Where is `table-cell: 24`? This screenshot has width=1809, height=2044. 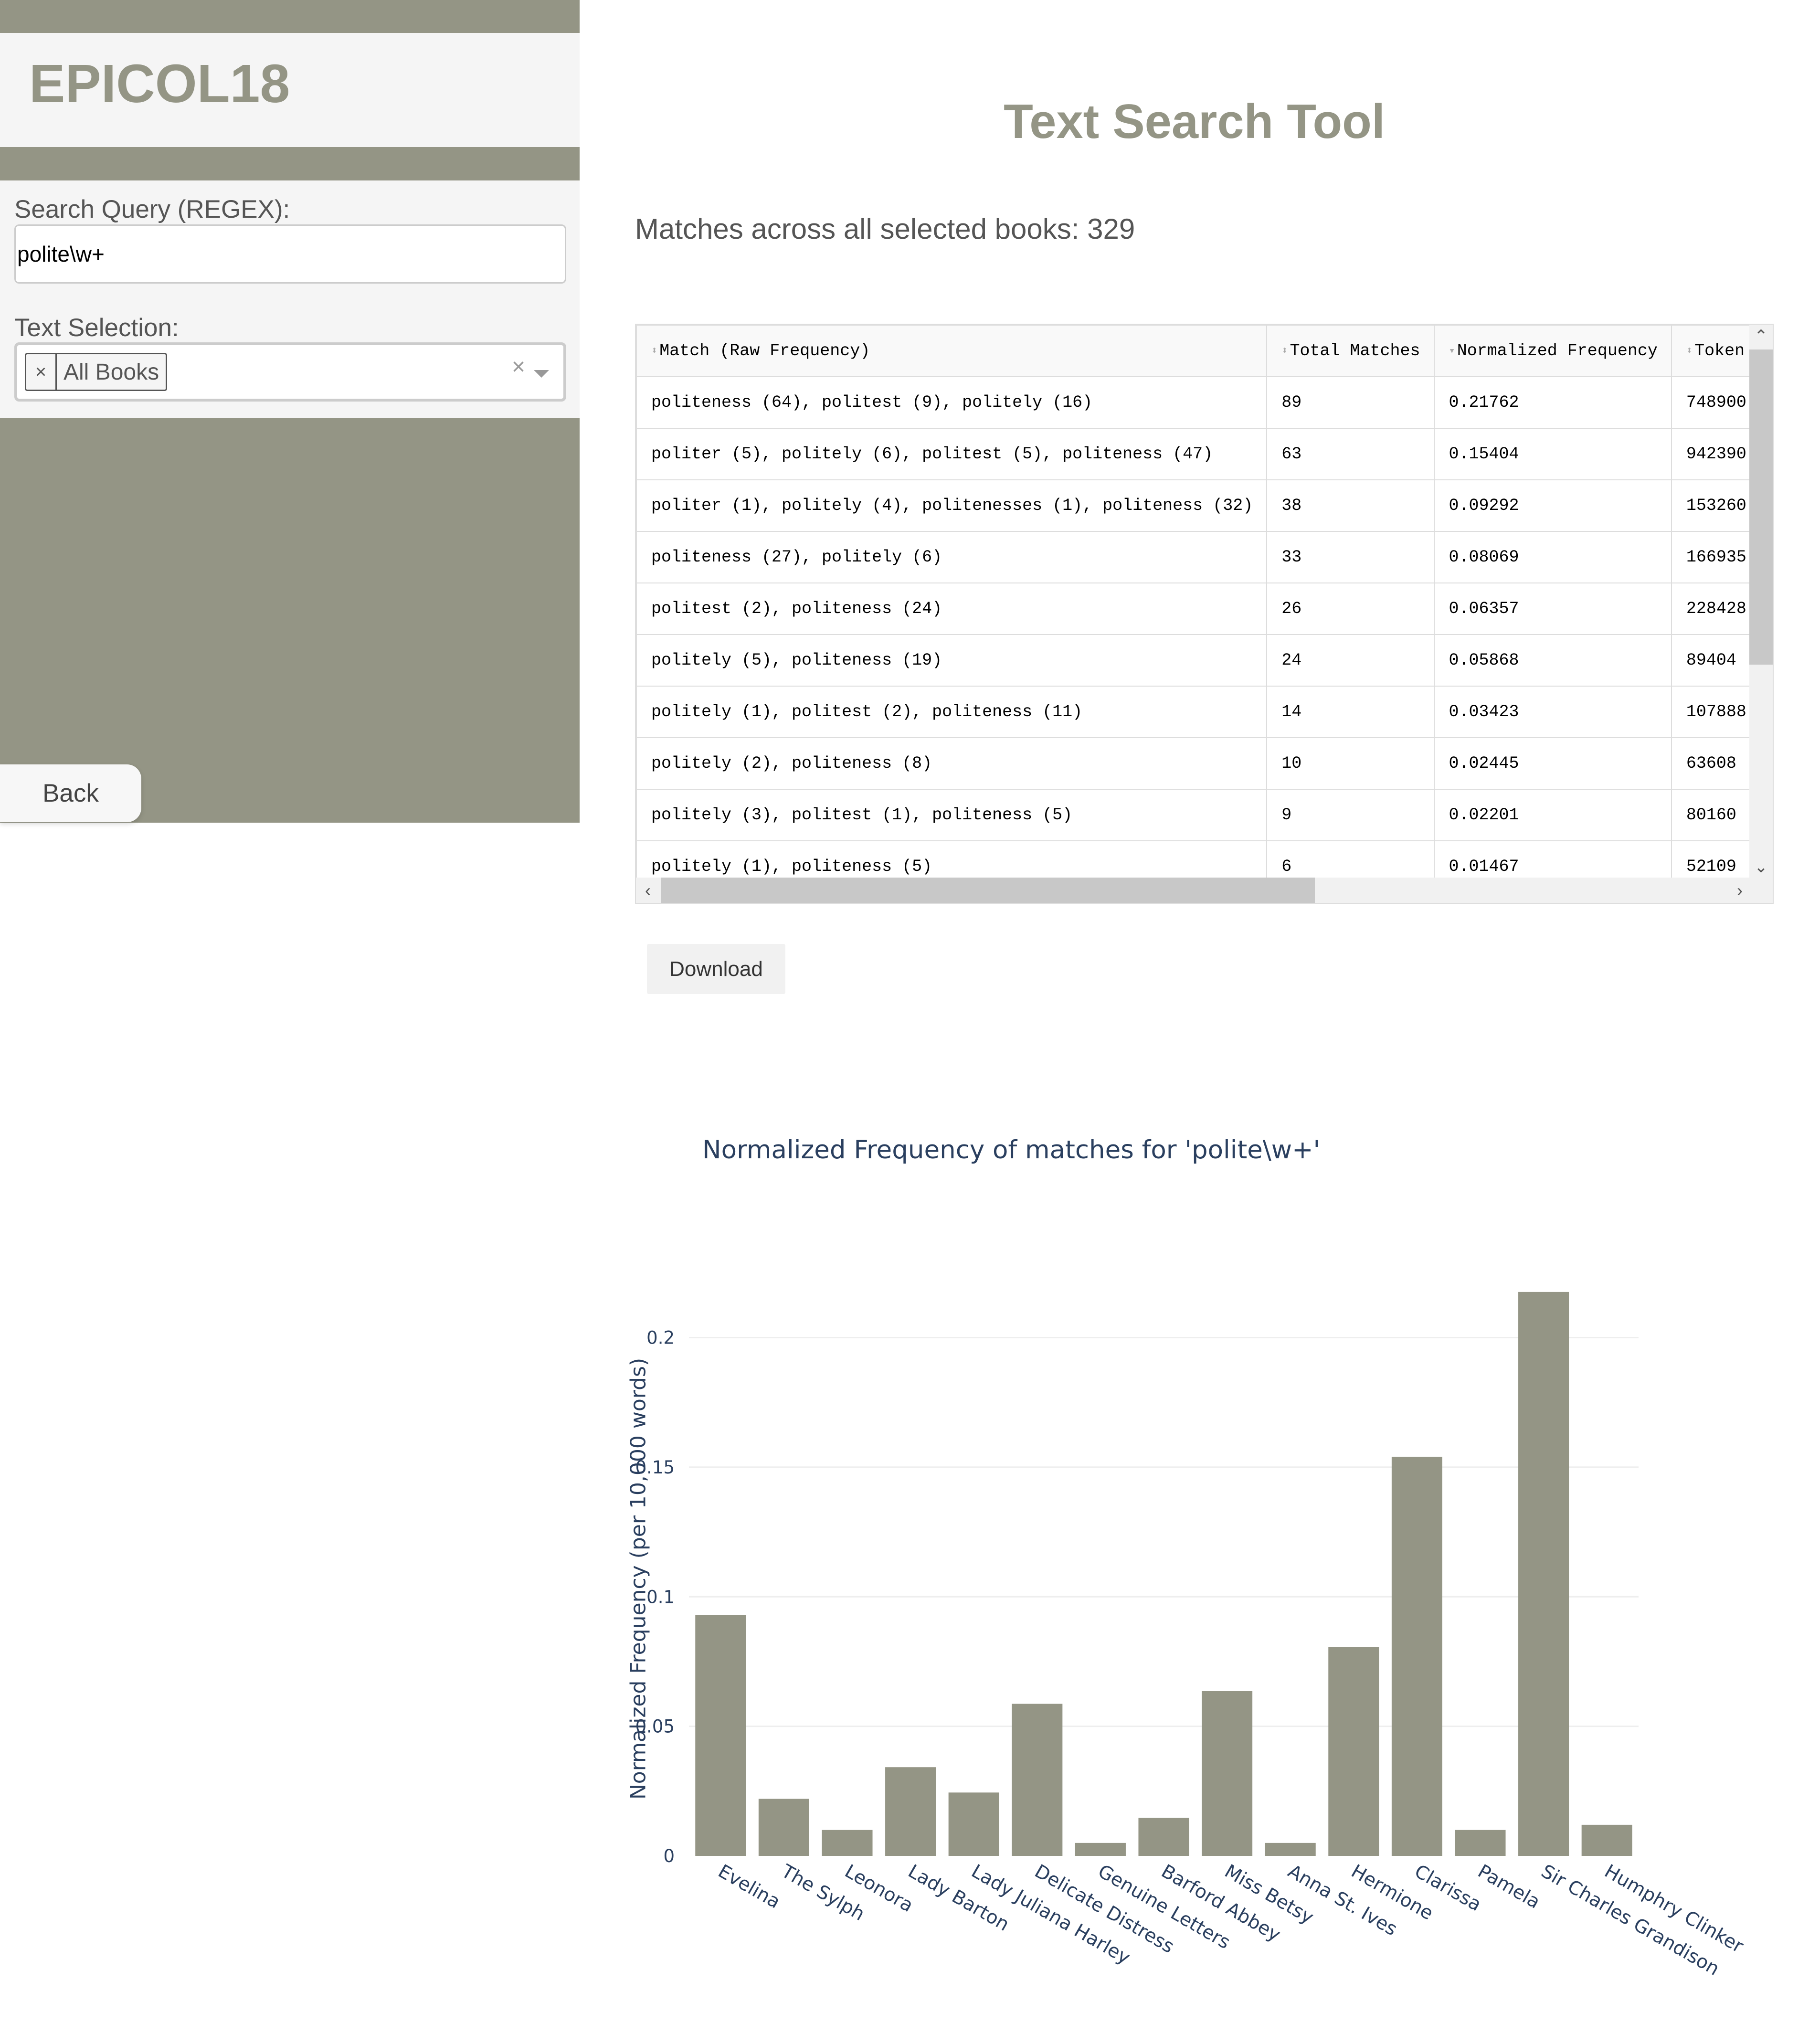 table-cell: 24 is located at coordinates (1350, 660).